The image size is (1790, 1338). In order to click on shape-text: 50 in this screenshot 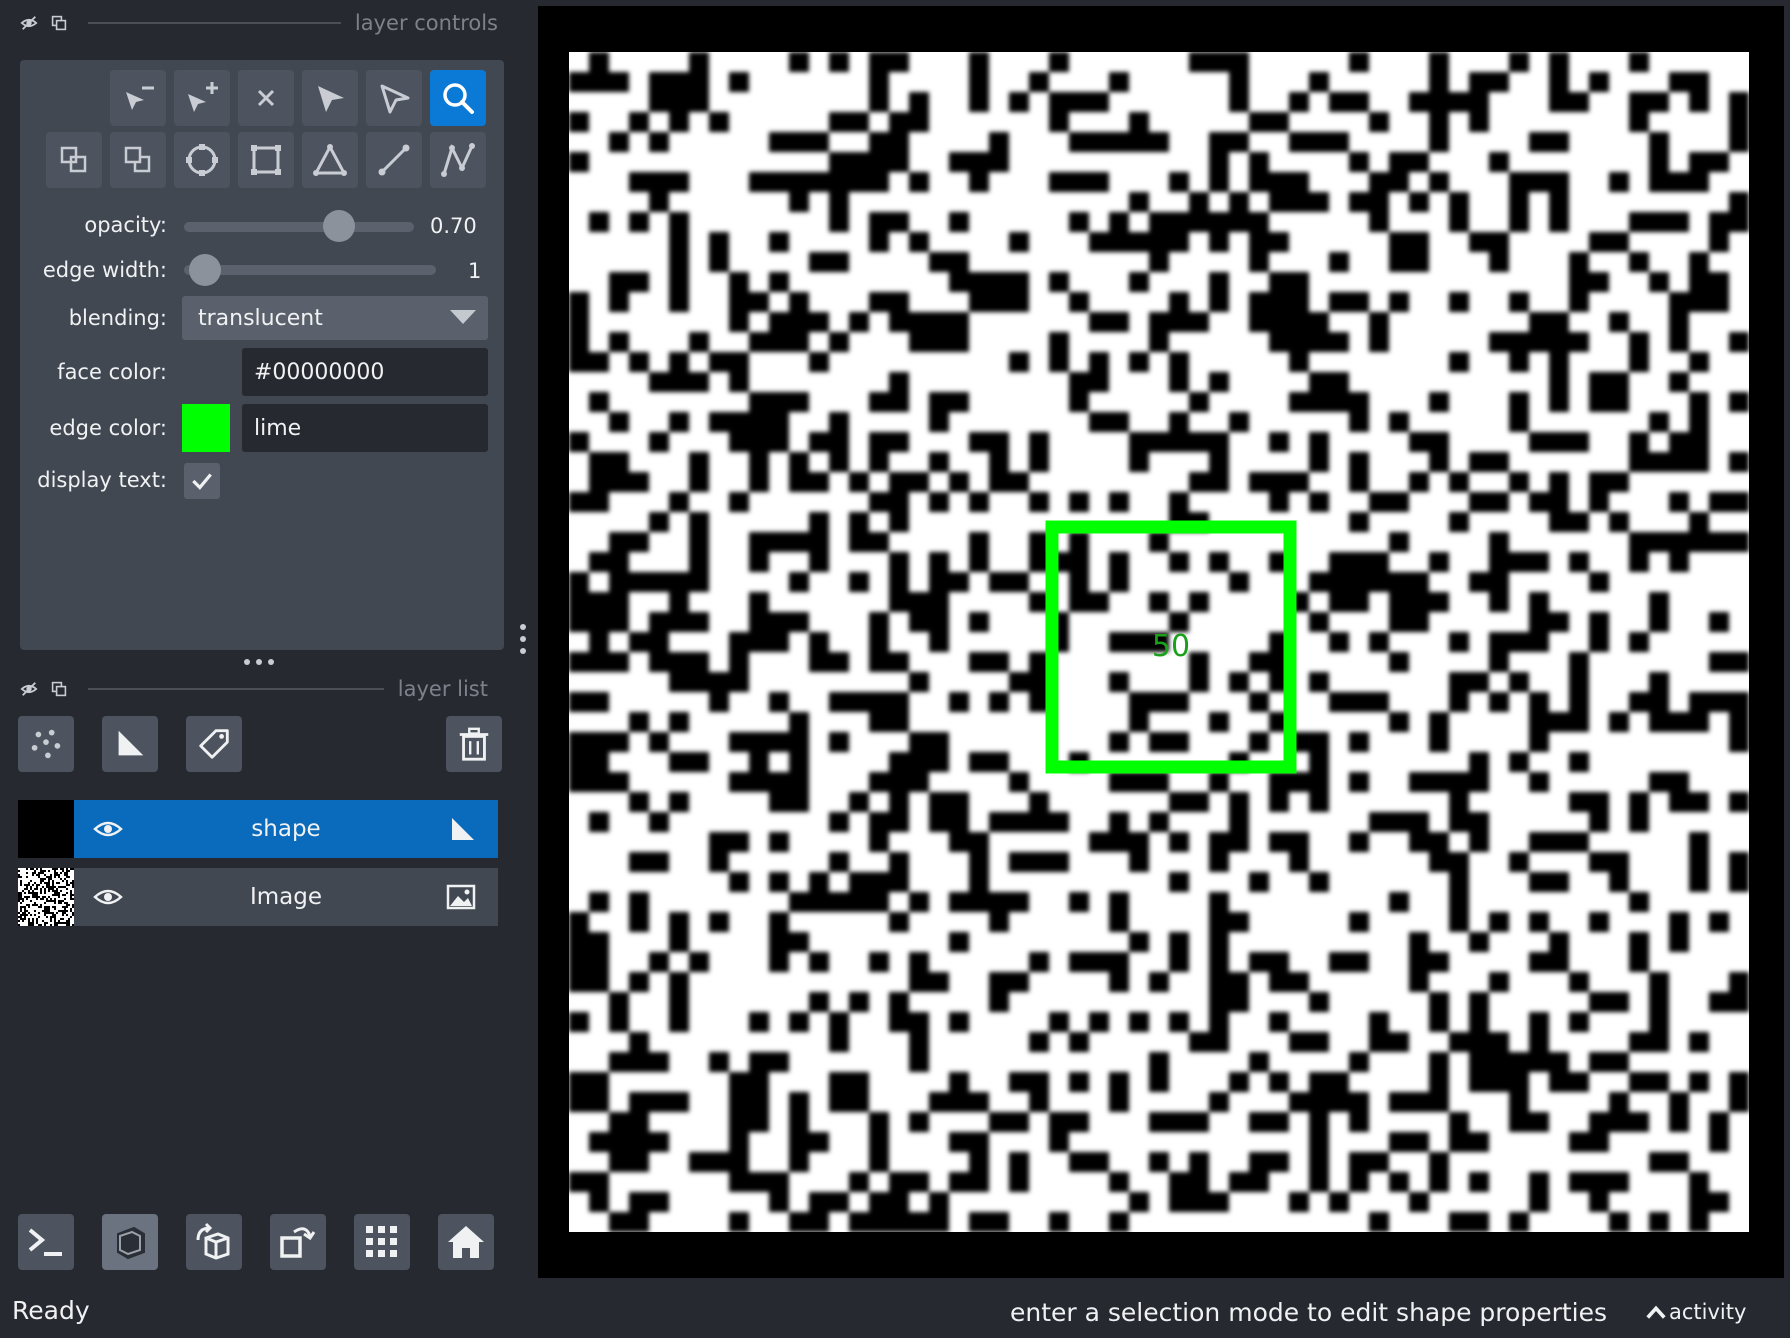, I will do `click(1171, 646)`.